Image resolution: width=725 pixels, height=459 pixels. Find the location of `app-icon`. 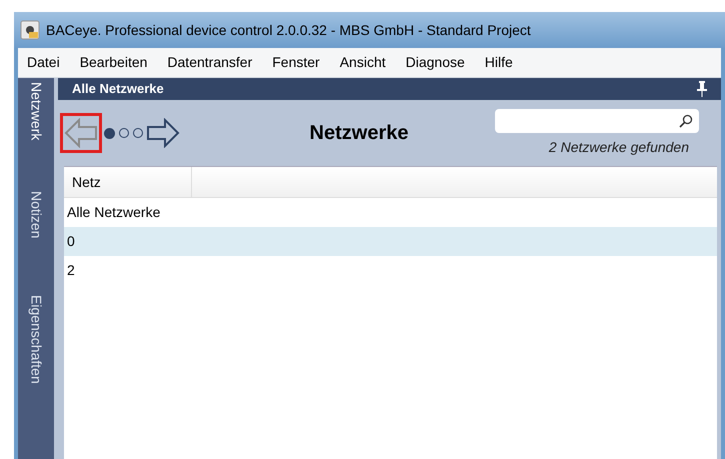

app-icon is located at coordinates (30, 30).